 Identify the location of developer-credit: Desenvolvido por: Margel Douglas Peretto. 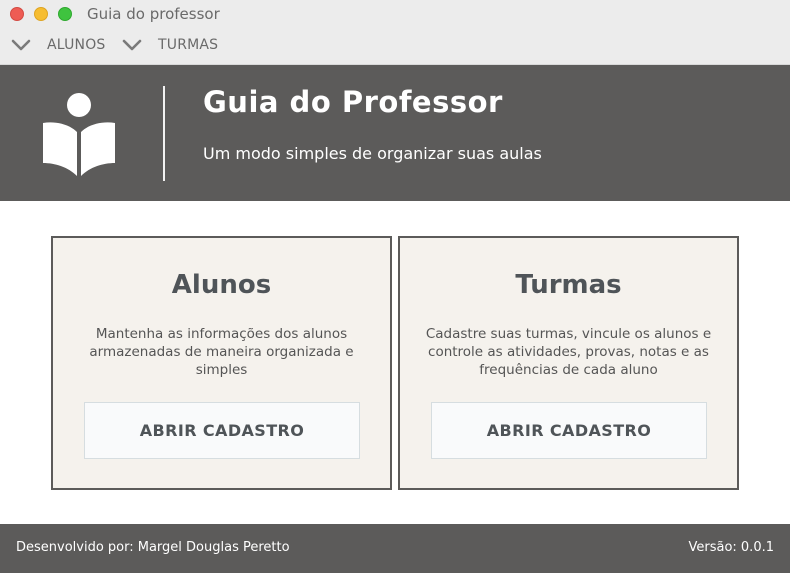
(153, 547).